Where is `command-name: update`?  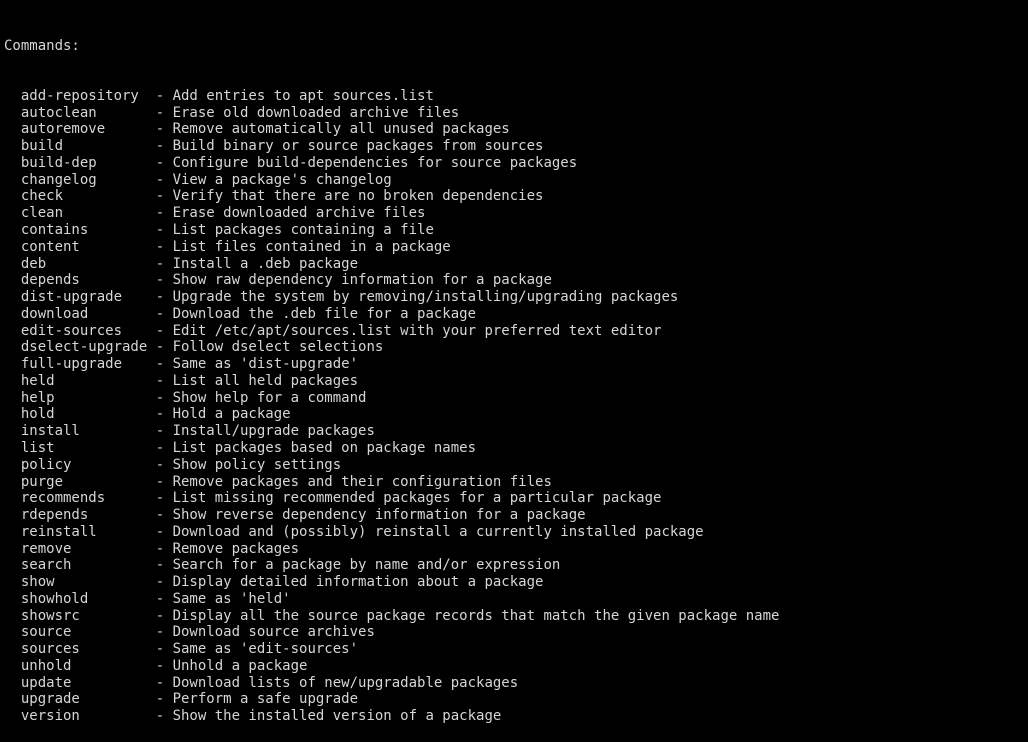
command-name: update is located at coordinates (80, 682).